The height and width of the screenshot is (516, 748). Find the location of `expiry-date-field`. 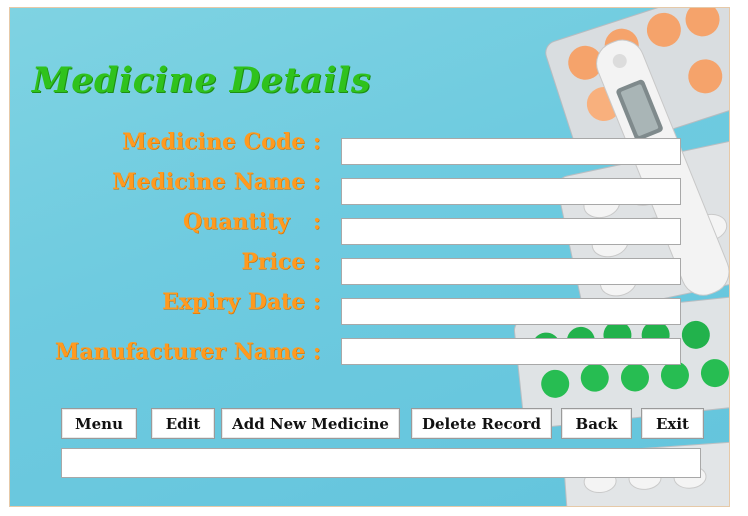

expiry-date-field is located at coordinates (511, 311).